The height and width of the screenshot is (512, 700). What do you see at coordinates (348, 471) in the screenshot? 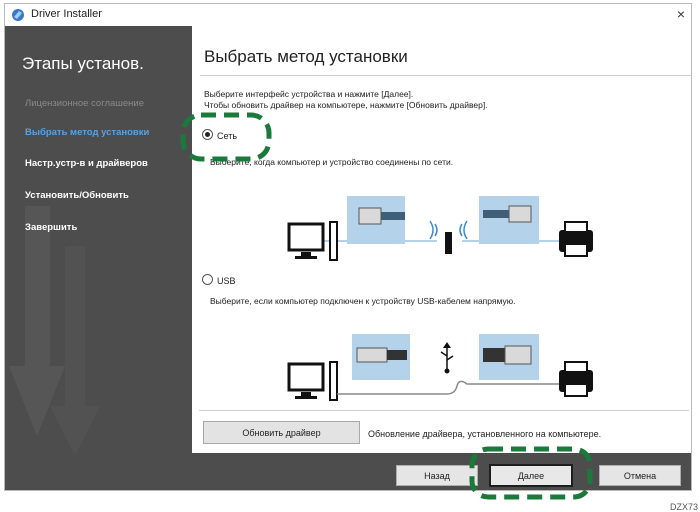
I see `footer-bar: Назад Далее Отмена` at bounding box center [348, 471].